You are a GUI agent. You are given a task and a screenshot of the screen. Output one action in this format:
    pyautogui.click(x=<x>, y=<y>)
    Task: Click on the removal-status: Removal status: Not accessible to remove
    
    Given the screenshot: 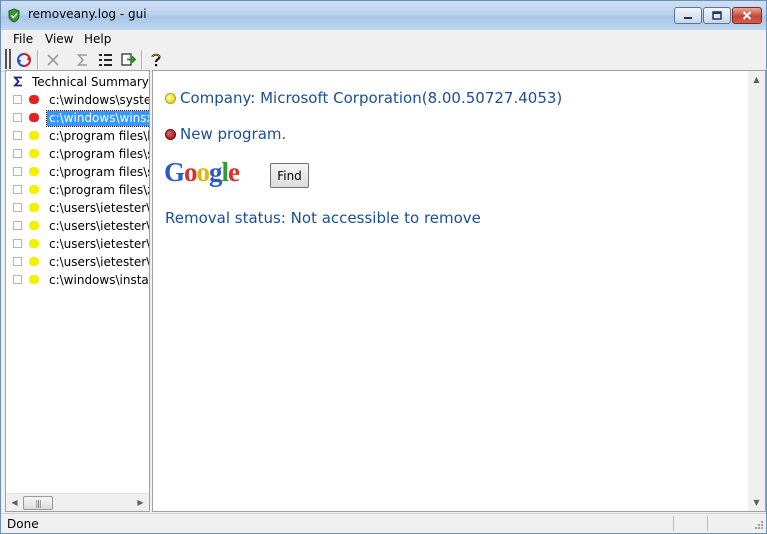 What is the action you would take?
    pyautogui.click(x=323, y=218)
    